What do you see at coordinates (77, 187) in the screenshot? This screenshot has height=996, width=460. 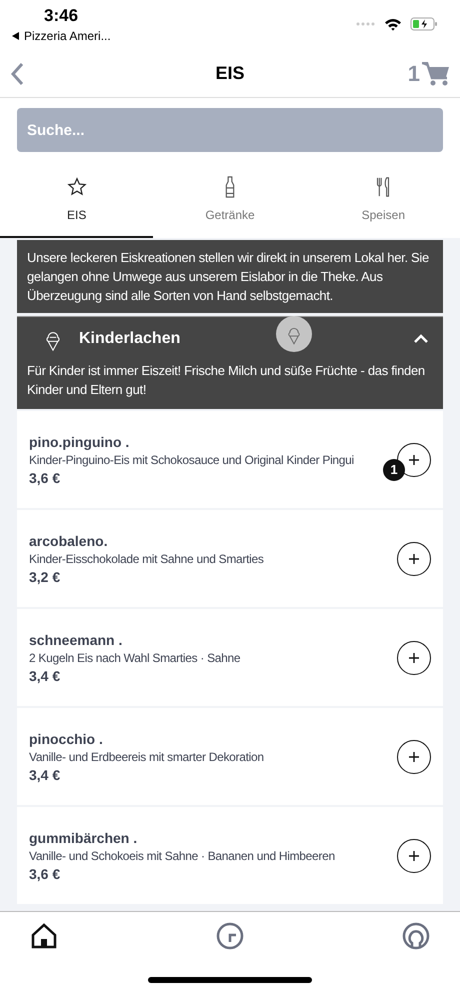 I see `star-icon` at bounding box center [77, 187].